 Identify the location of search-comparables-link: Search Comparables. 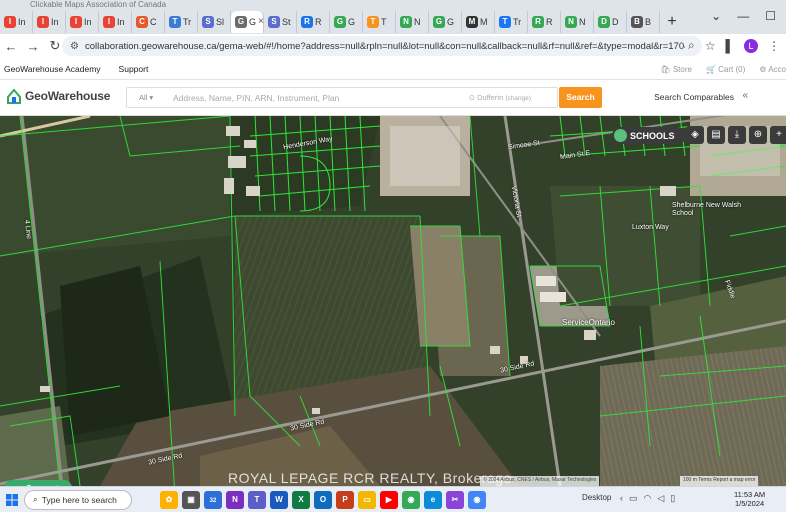
(694, 97).